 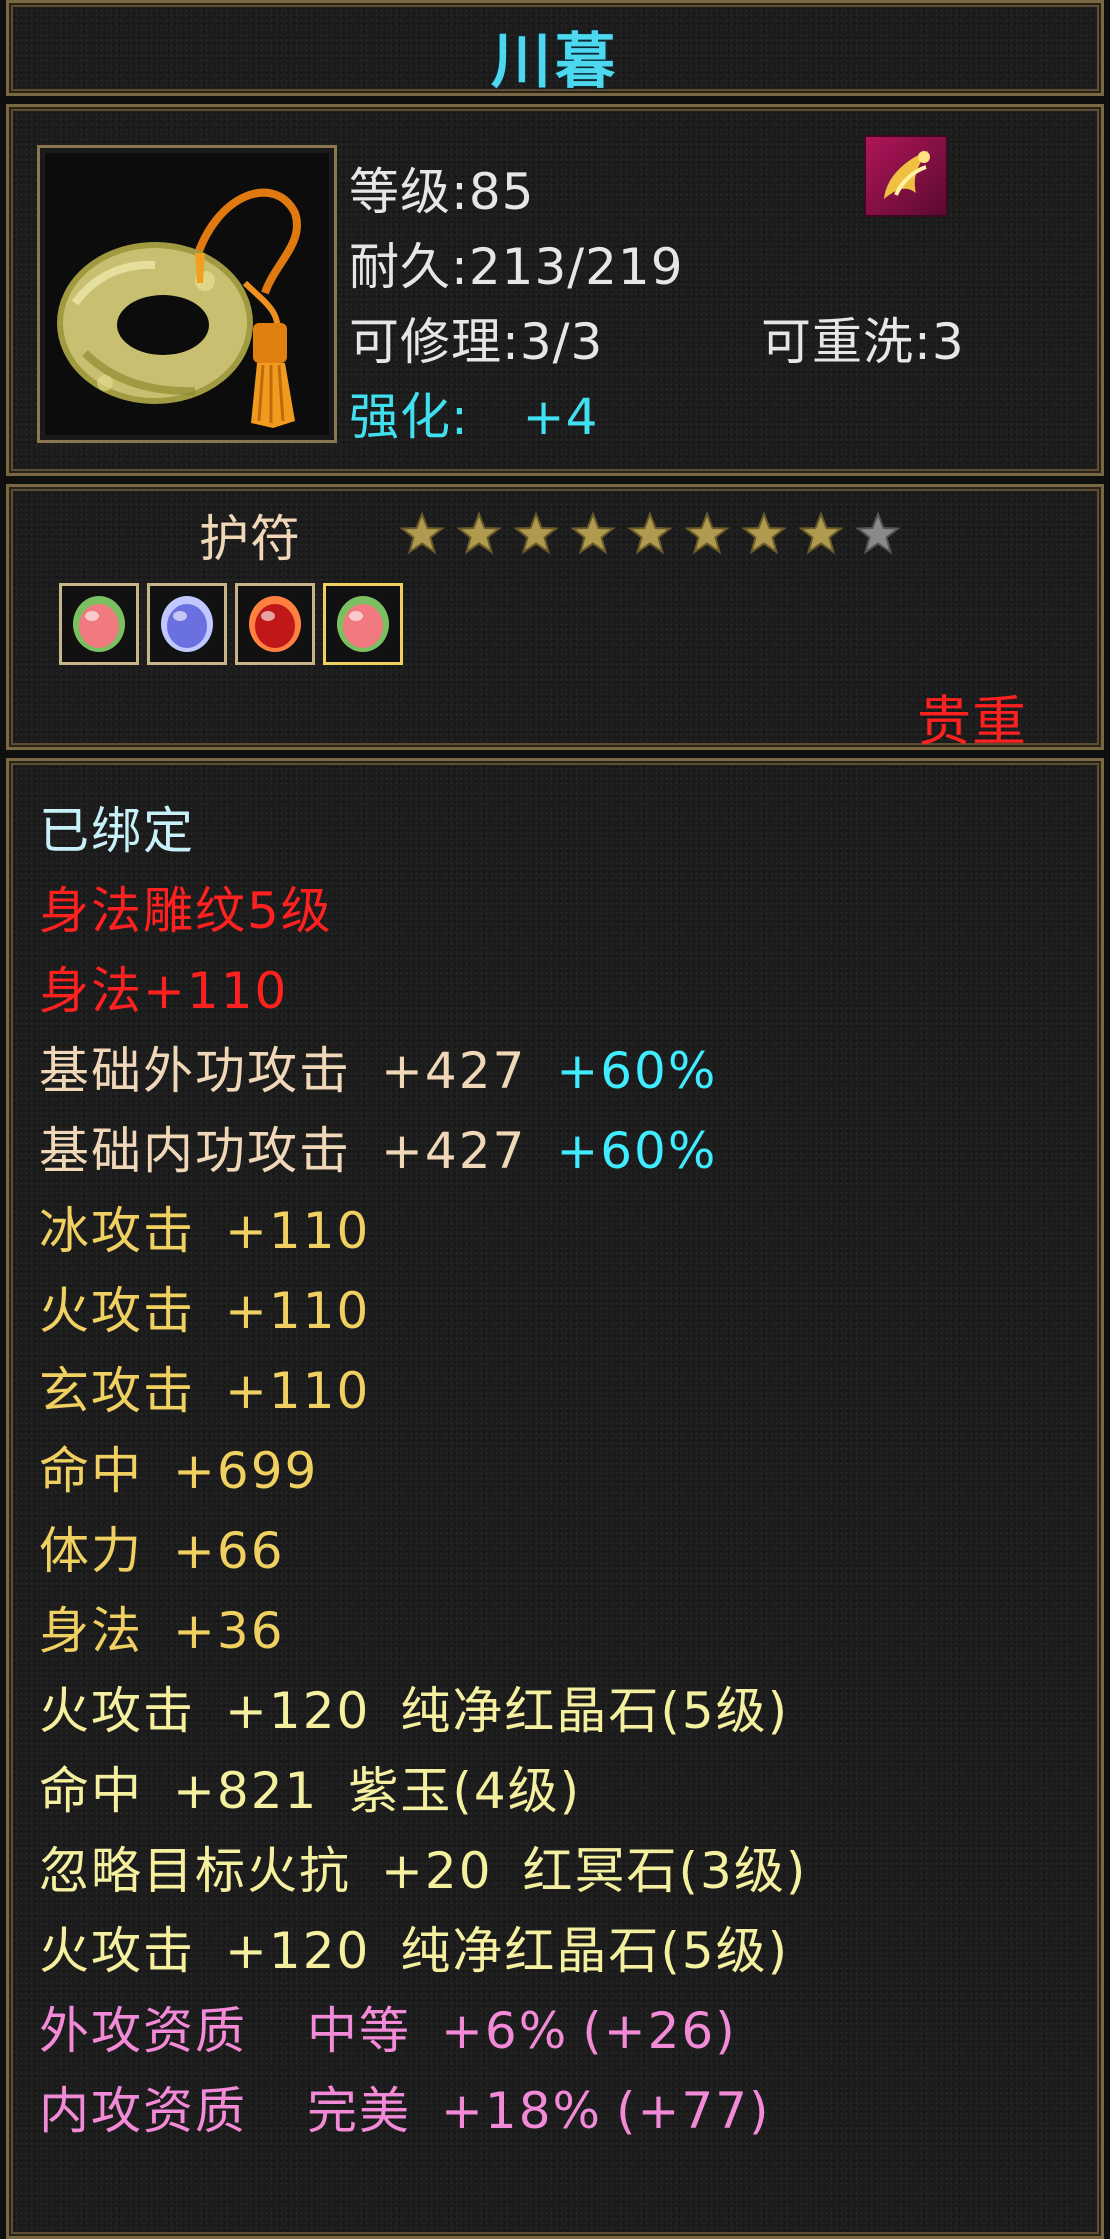 What do you see at coordinates (555, 618) in the screenshot?
I see `item-category-section: 护符 贵重` at bounding box center [555, 618].